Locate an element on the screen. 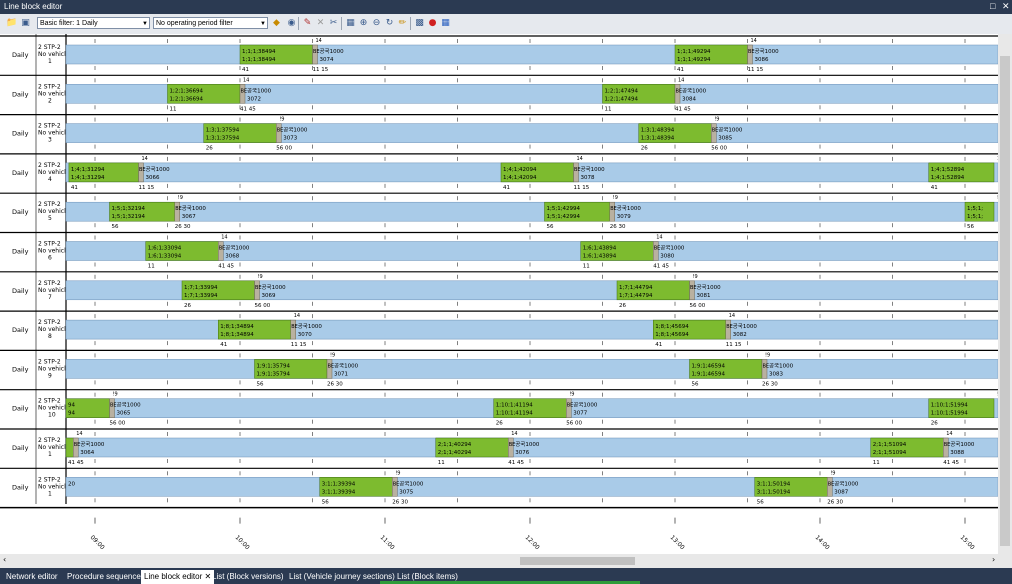 This screenshot has height=584, width=1012. folder-icon: 📁 is located at coordinates (11, 23).